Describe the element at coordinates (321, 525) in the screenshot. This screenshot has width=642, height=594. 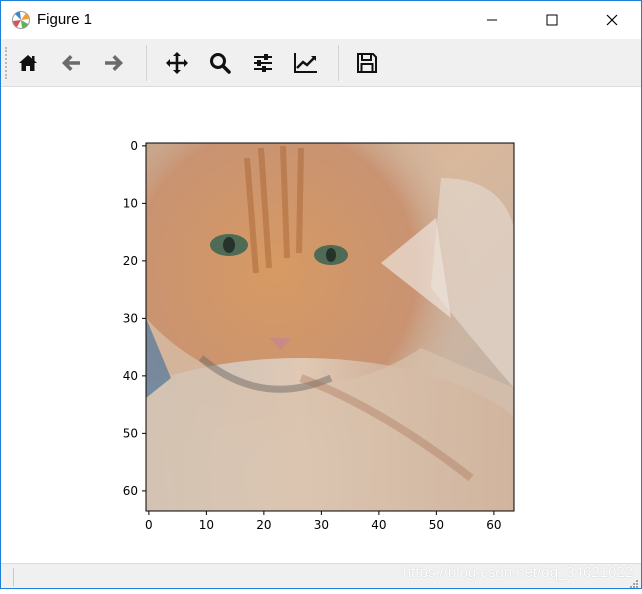
I see `x-tick-label: 30` at that location.